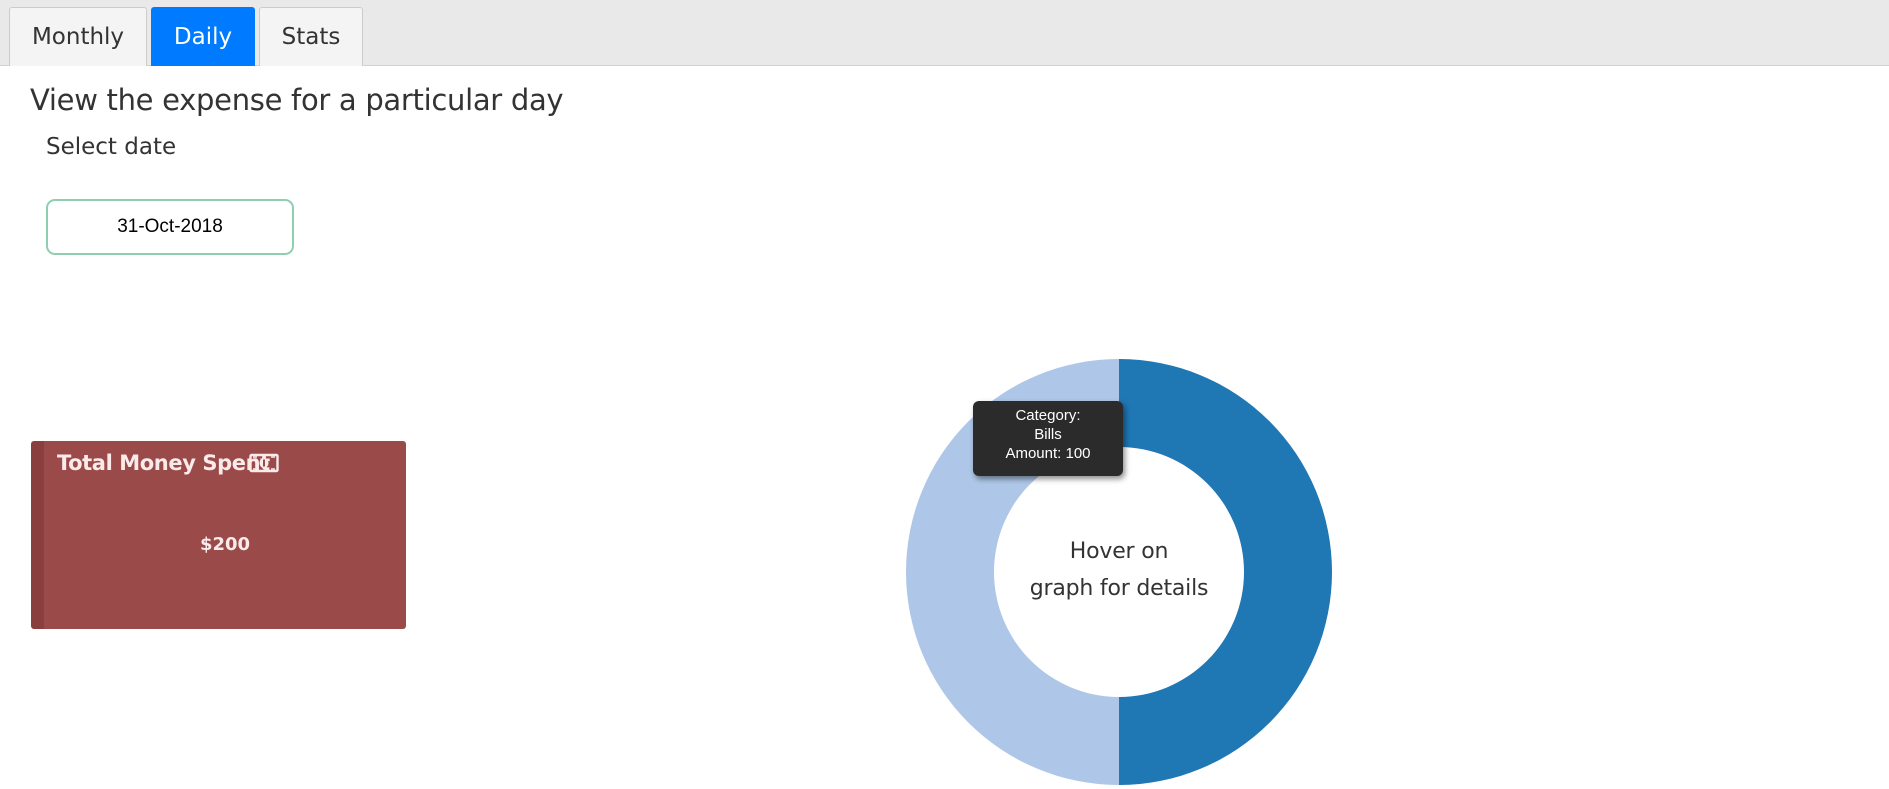  Describe the element at coordinates (163, 463) in the screenshot. I see `total-money-title: Total Money Spent` at that location.